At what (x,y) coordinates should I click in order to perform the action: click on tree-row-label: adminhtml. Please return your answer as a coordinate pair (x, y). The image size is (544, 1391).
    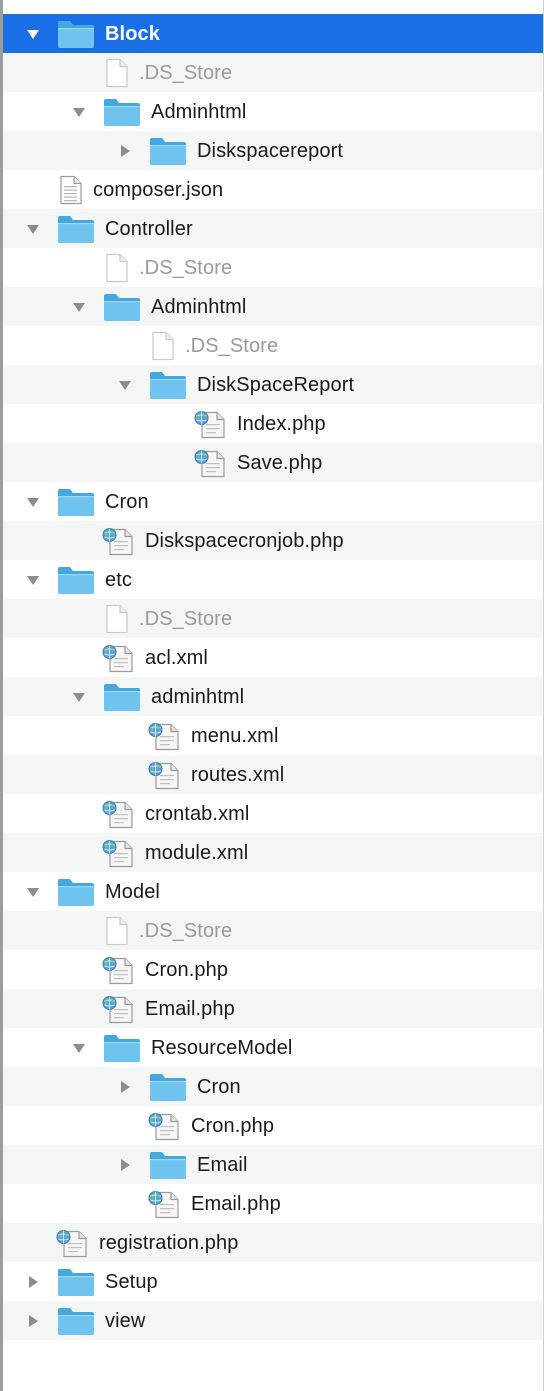
    Looking at the image, I should click on (198, 696).